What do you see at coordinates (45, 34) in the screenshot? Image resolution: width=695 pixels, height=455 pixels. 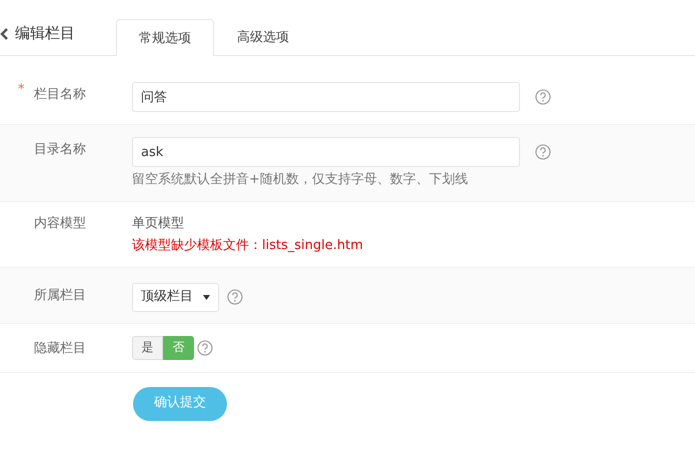 I see `page-title: 编辑栏目` at bounding box center [45, 34].